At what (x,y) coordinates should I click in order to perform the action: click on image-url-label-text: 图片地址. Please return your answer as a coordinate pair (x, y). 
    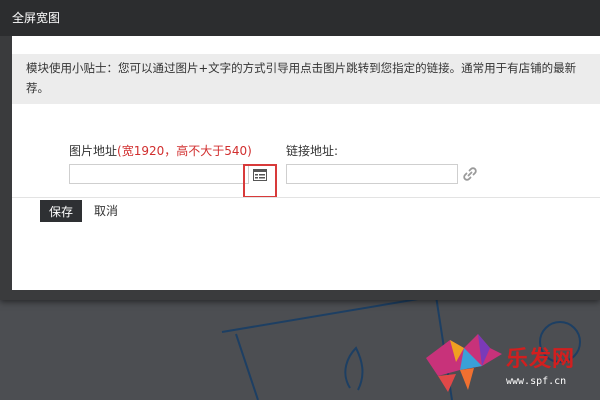
    Looking at the image, I should click on (93, 151).